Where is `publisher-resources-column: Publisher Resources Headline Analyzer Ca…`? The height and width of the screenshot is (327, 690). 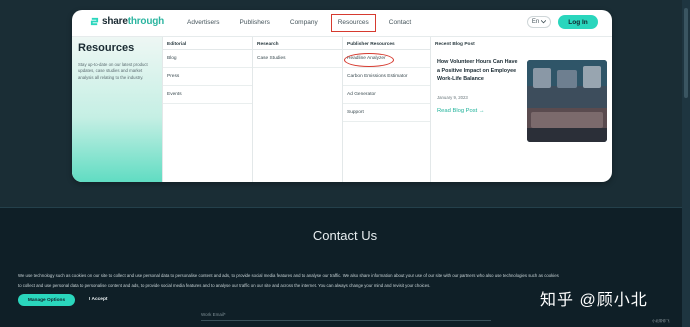 publisher-resources-column: Publisher Resources Headline Analyzer Ca… is located at coordinates (386, 109).